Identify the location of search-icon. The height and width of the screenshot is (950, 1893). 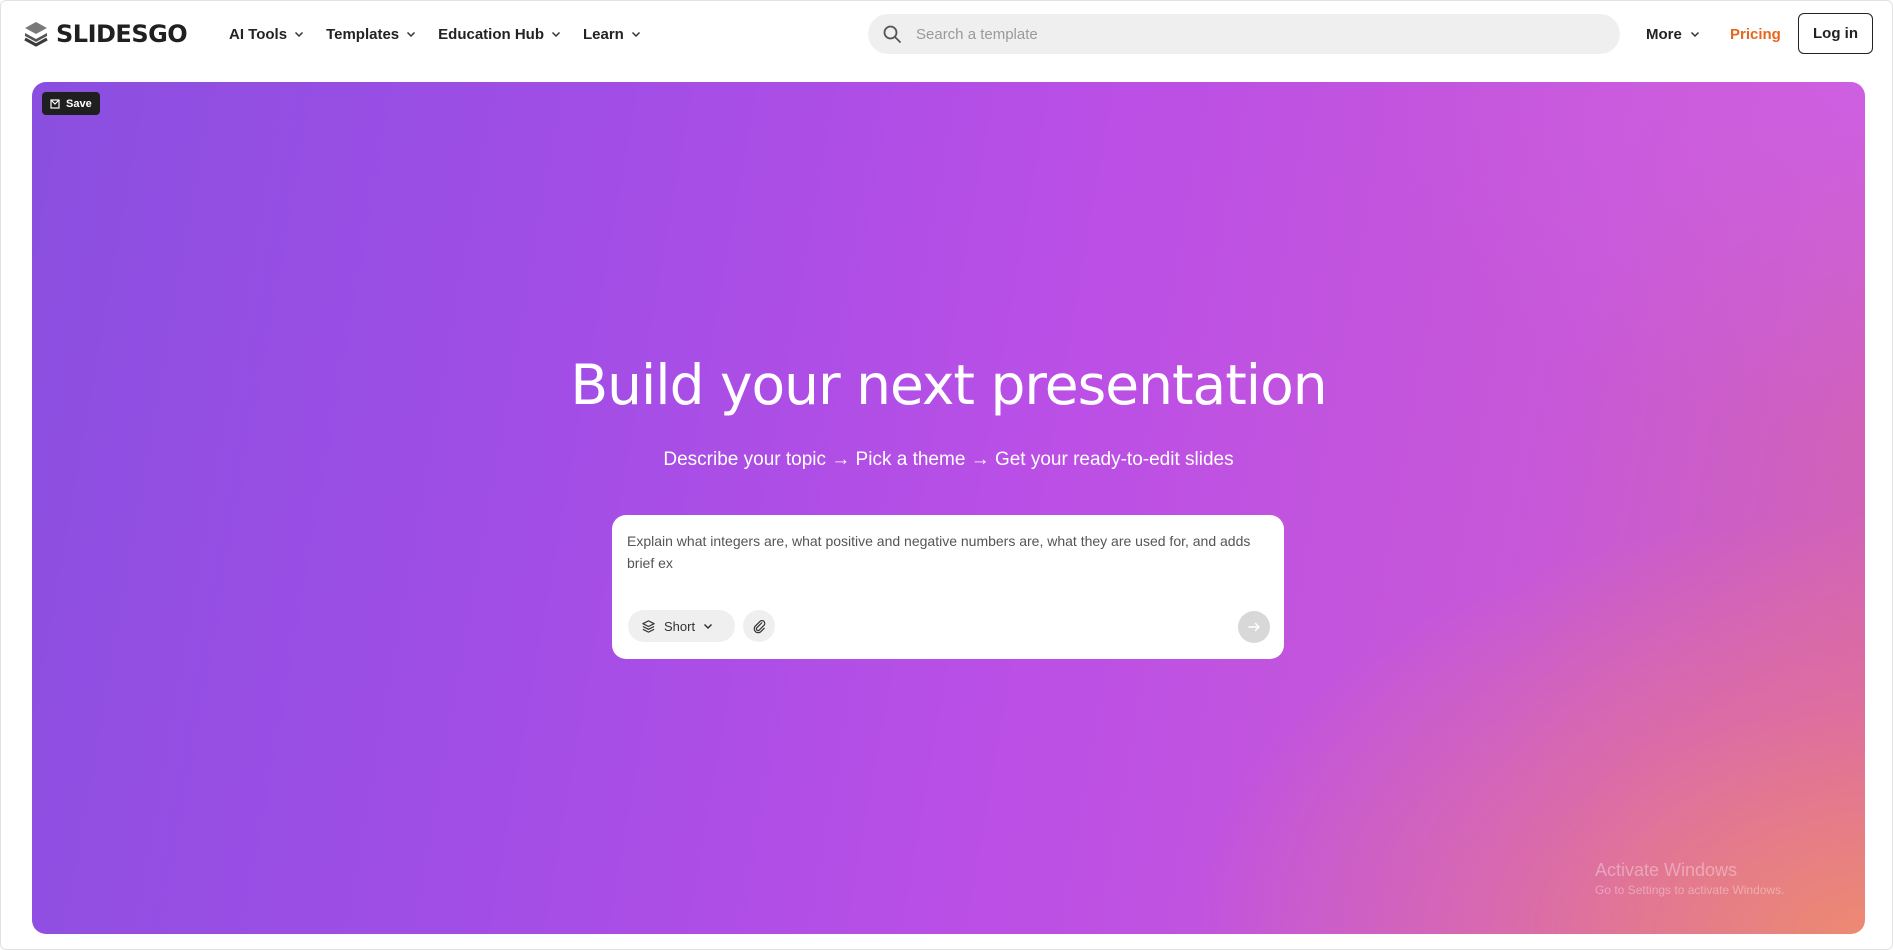
(892, 34).